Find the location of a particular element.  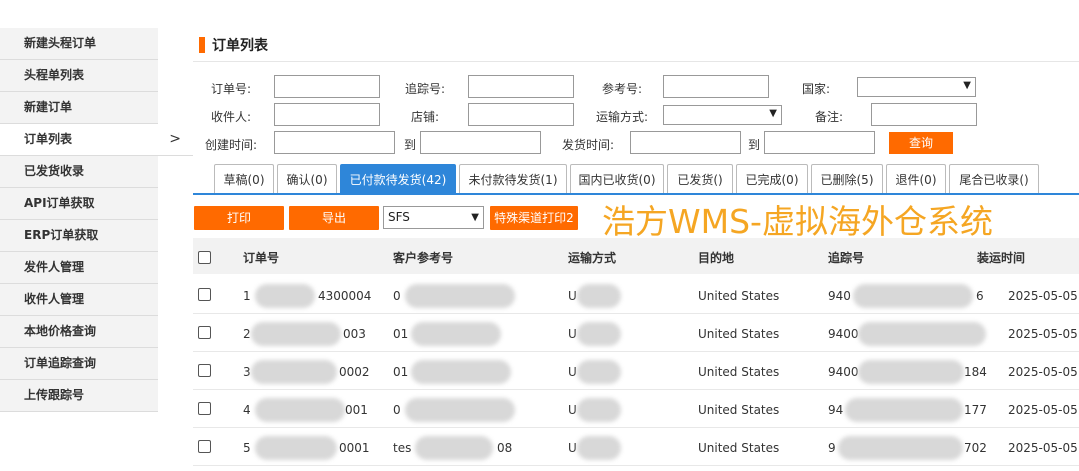

shipping-method-select: ▼ is located at coordinates (722, 115).